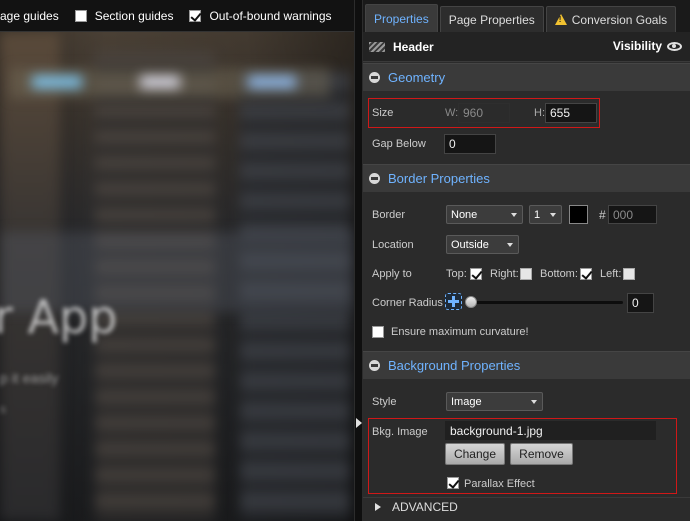 The width and height of the screenshot is (690, 521). Describe the element at coordinates (80, 15) in the screenshot. I see `section-guides-checkbox` at that location.